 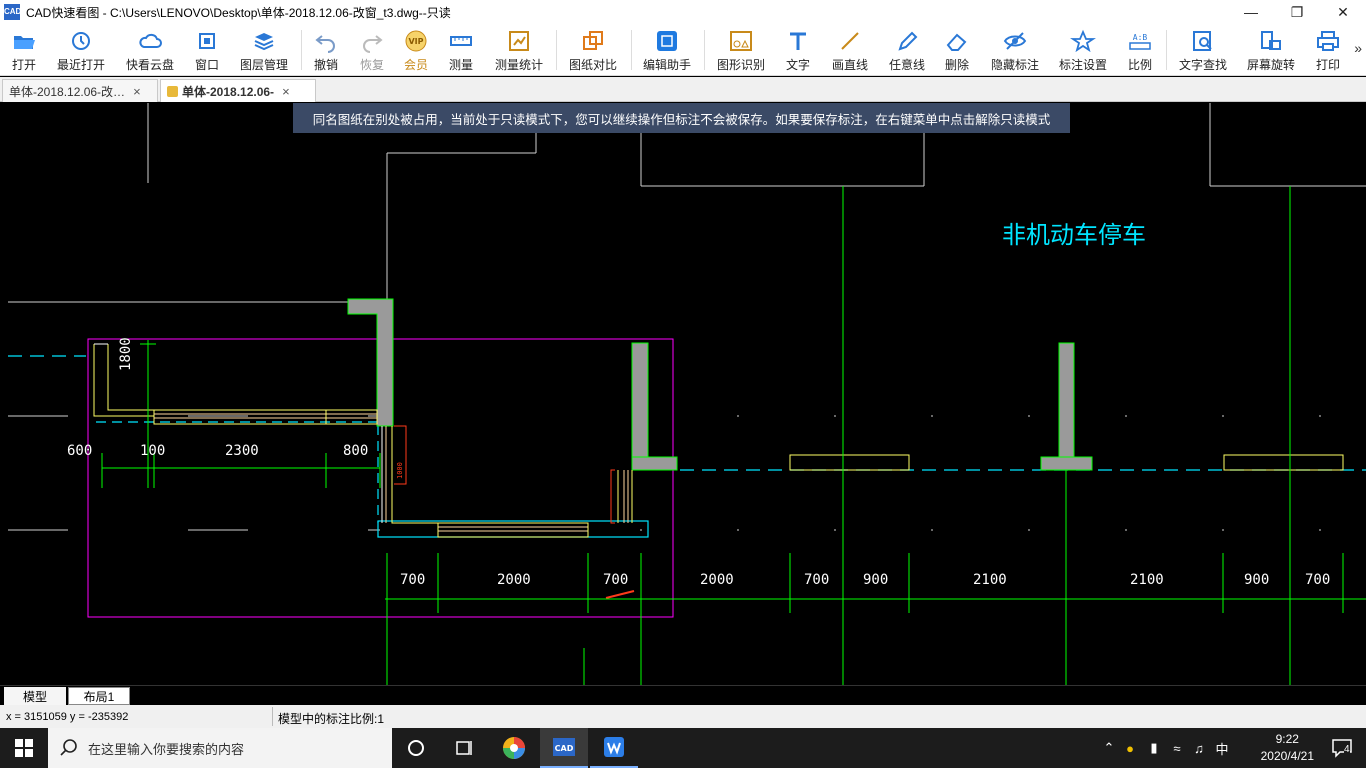 What do you see at coordinates (373, 44) in the screenshot?
I see `redo-icon` at bounding box center [373, 44].